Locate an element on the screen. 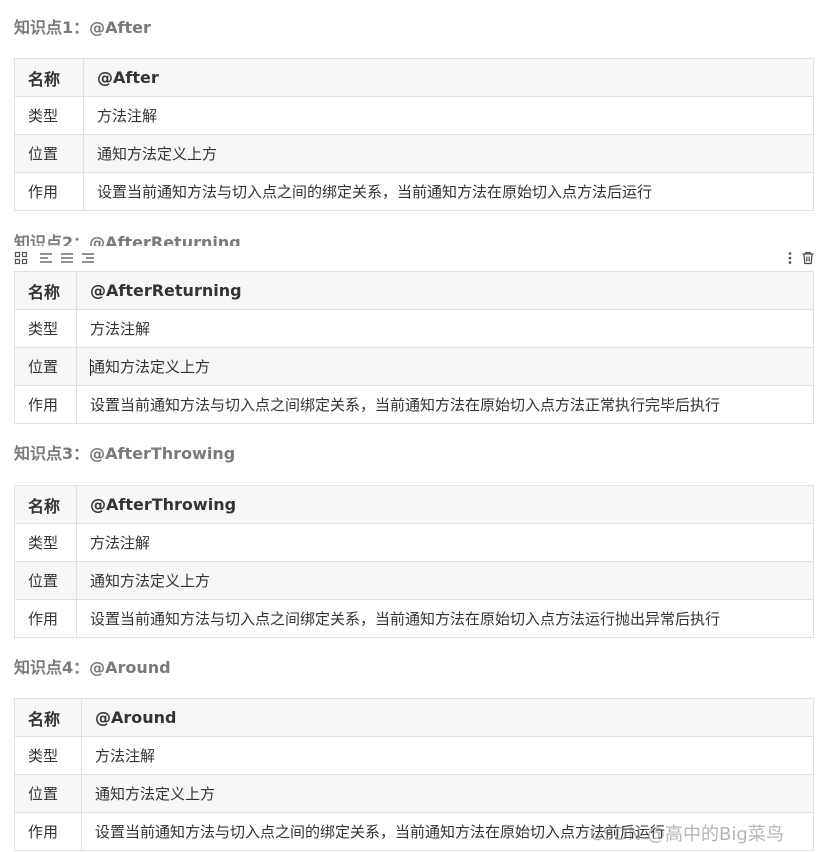 The height and width of the screenshot is (852, 824). row-value: 设置当前通知方法与切入点之间的绑定关系，当前通知方法在原始切入点方法后运行 is located at coordinates (448, 191).